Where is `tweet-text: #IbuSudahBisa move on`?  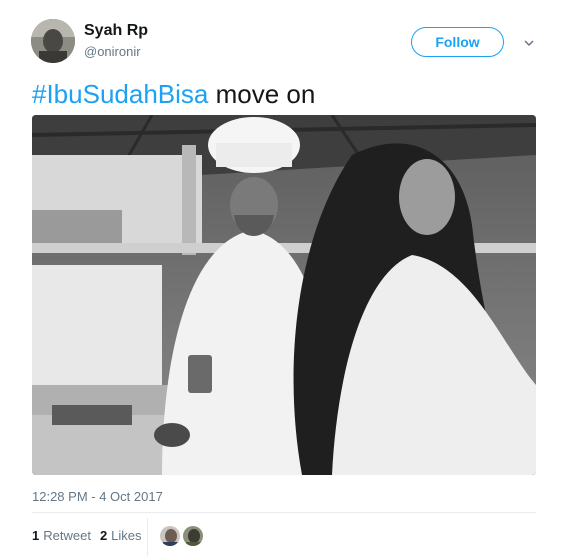 tweet-text: #IbuSudahBisa move on is located at coordinates (173, 94).